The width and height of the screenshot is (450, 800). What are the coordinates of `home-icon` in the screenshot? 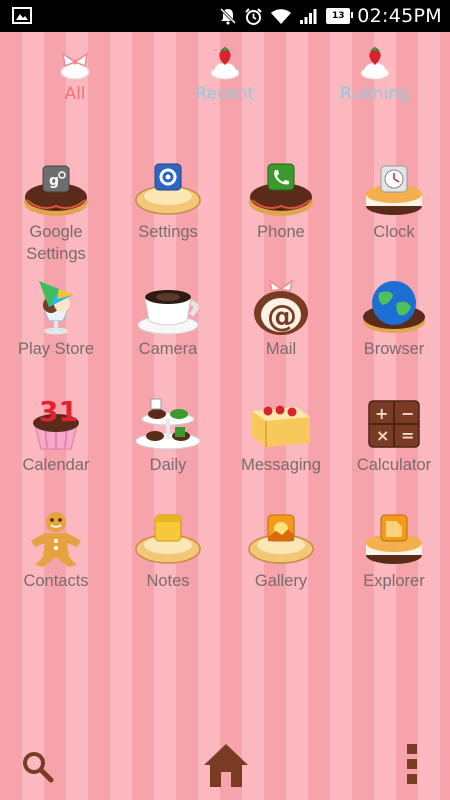 It's located at (226, 765).